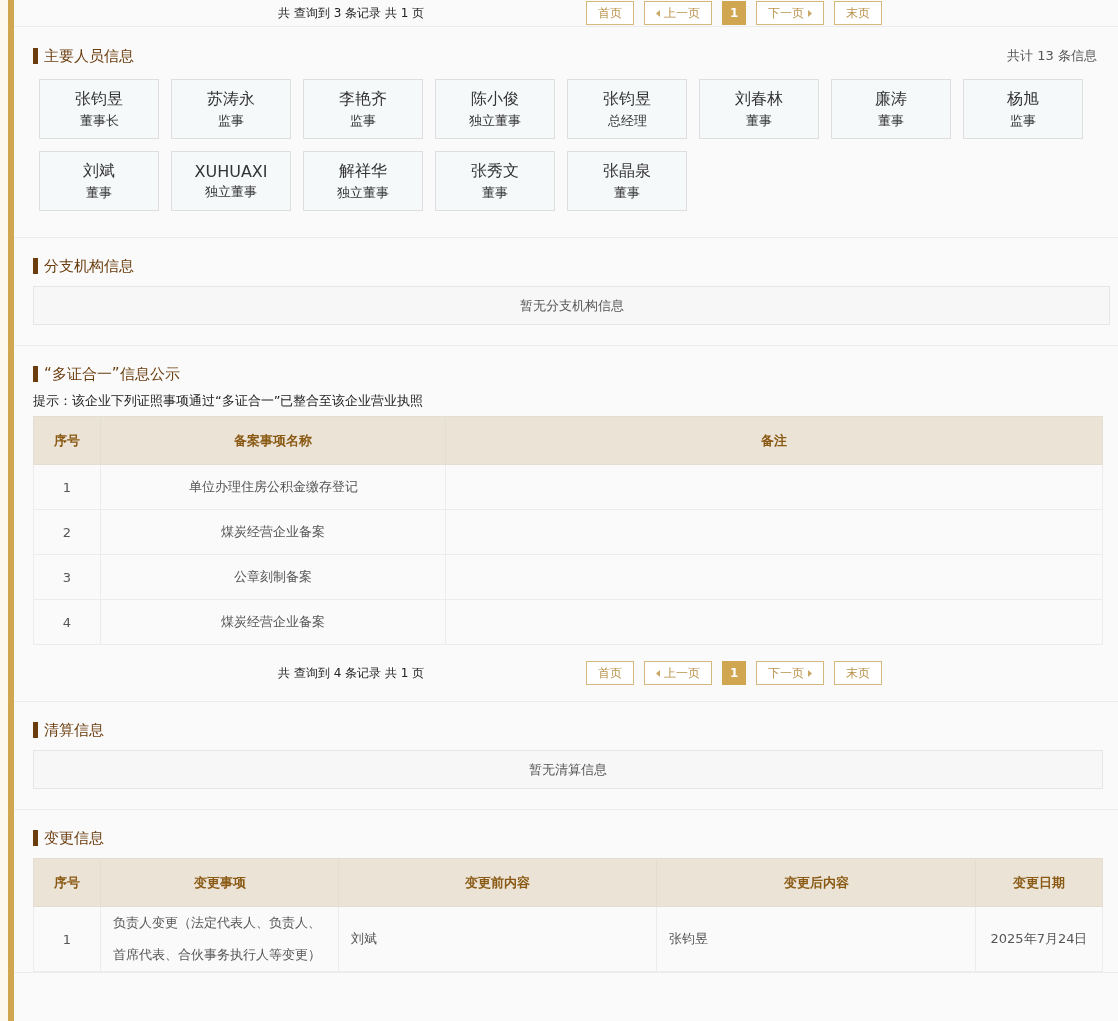  What do you see at coordinates (273, 440) in the screenshot?
I see `column-header: 备案事项名称` at bounding box center [273, 440].